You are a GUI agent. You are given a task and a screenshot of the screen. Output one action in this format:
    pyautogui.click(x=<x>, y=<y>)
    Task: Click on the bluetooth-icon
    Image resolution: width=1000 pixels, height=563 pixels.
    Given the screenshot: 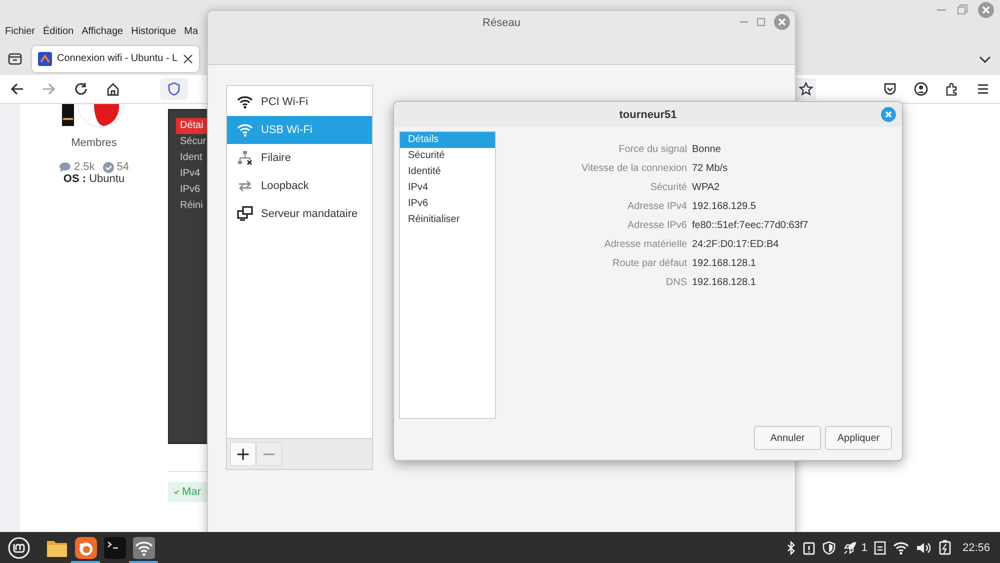 What is the action you would take?
    pyautogui.click(x=791, y=547)
    